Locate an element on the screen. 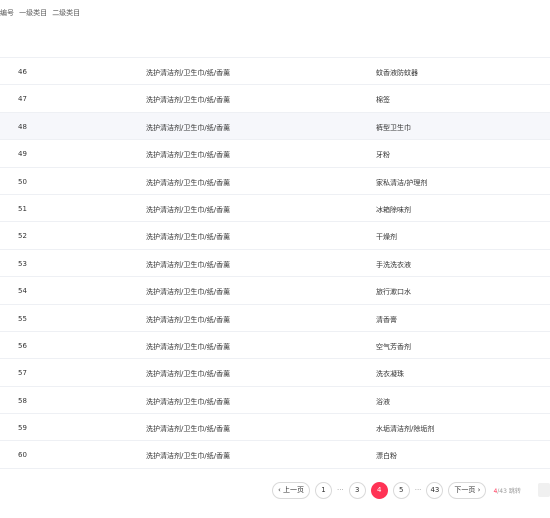 This screenshot has height=518, width=550. pagination: ‹ 上一页 1 ··· 3 4 5 ··· 43 下一页 › 4/43 跳转 is located at coordinates (396, 490).